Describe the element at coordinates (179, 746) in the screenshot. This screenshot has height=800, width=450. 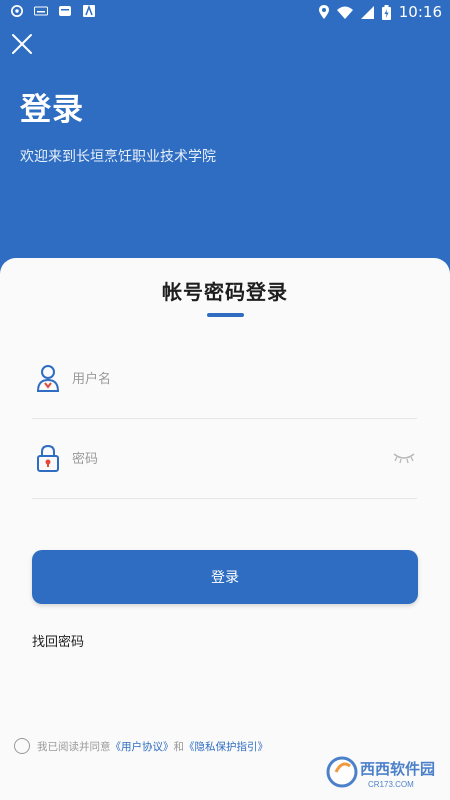
I see `agreement-and: 和` at that location.